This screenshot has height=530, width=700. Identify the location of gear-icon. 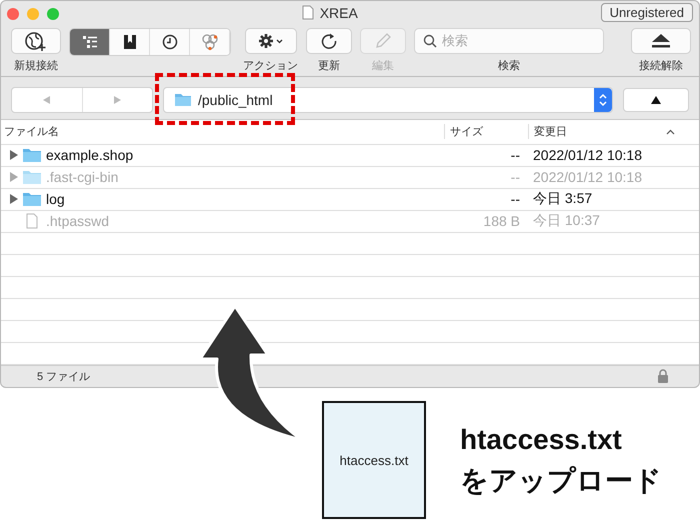
(271, 41).